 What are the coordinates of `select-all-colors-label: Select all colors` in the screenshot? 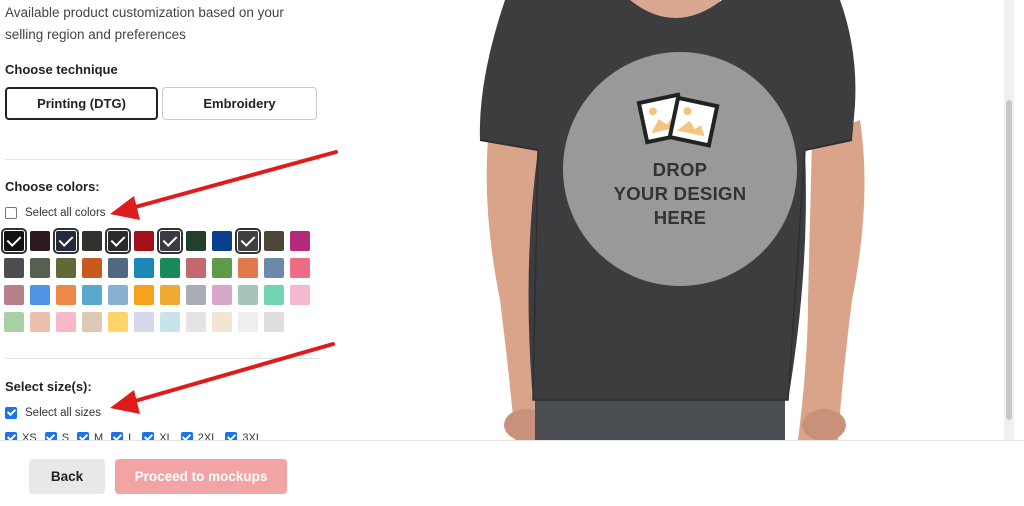 It's located at (65, 213).